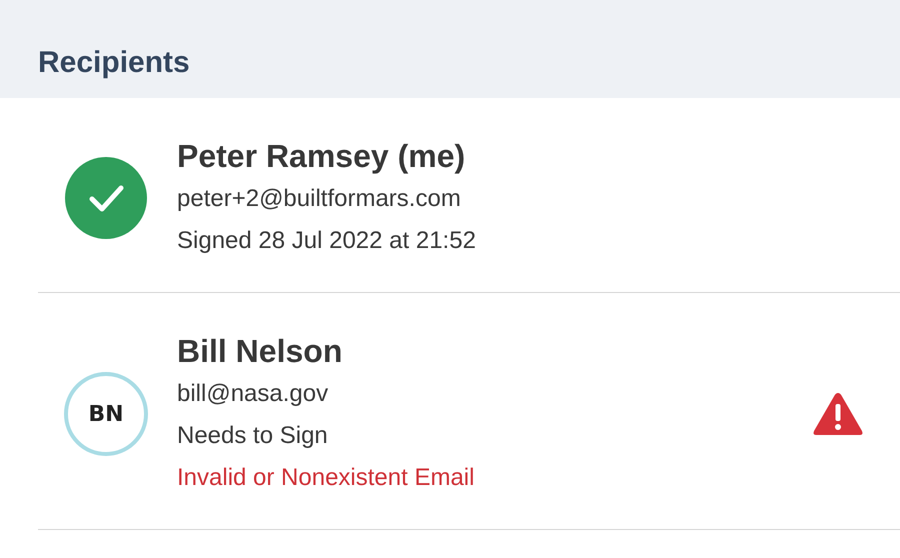 Image resolution: width=900 pixels, height=558 pixels. What do you see at coordinates (321, 156) in the screenshot?
I see `recipient-name: Peter Ramsey (me)` at bounding box center [321, 156].